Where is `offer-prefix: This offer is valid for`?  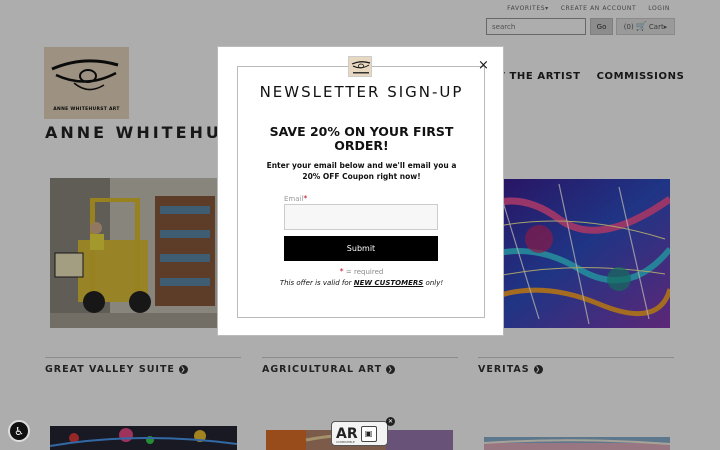 offer-prefix: This offer is valid for is located at coordinates (316, 283).